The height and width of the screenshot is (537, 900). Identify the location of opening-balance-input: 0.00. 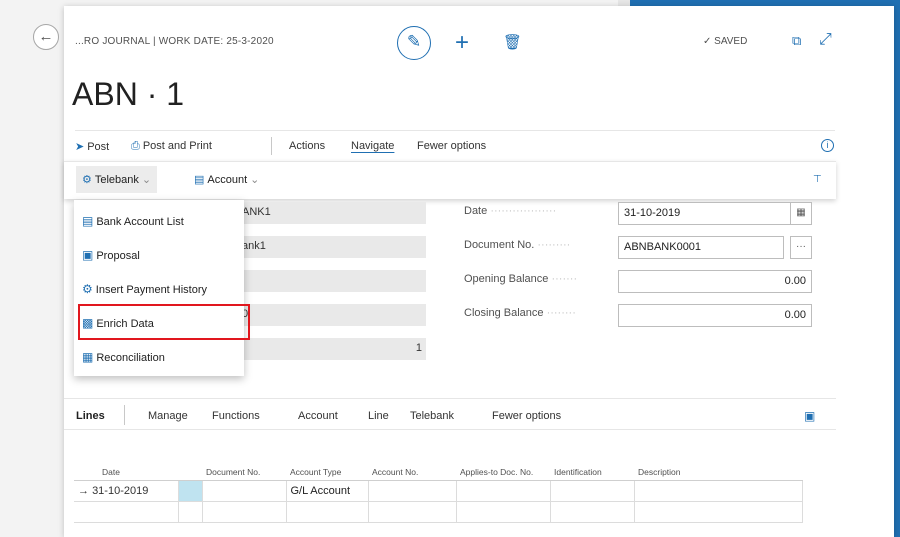
(715, 281).